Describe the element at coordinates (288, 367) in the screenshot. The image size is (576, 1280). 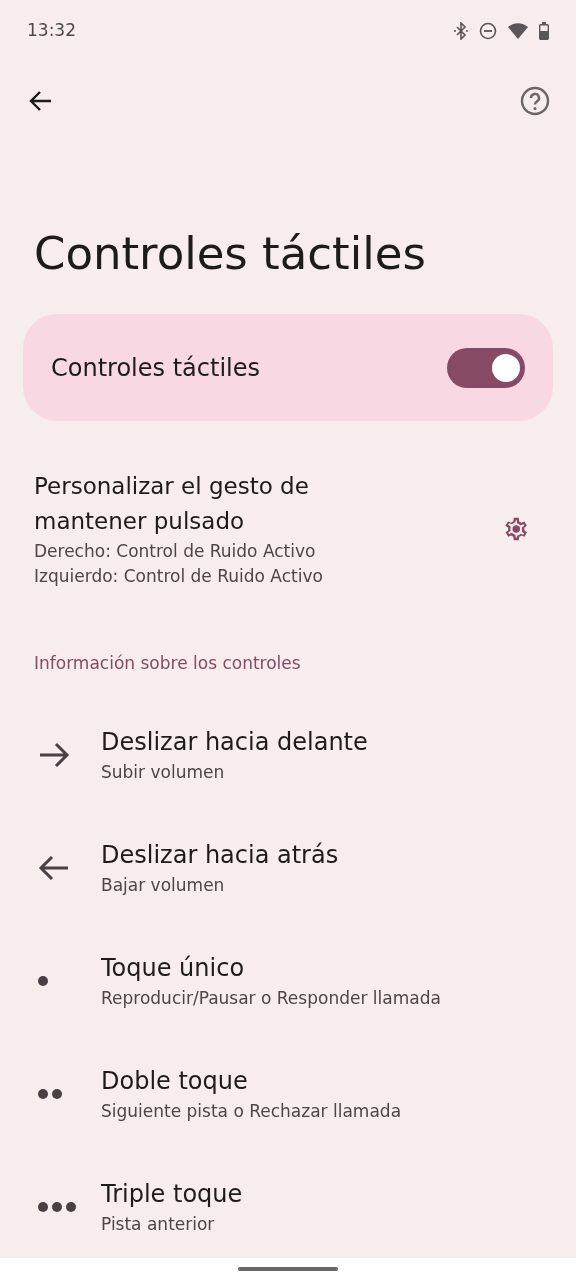
I see `toggle-card: Controles táctiles` at that location.